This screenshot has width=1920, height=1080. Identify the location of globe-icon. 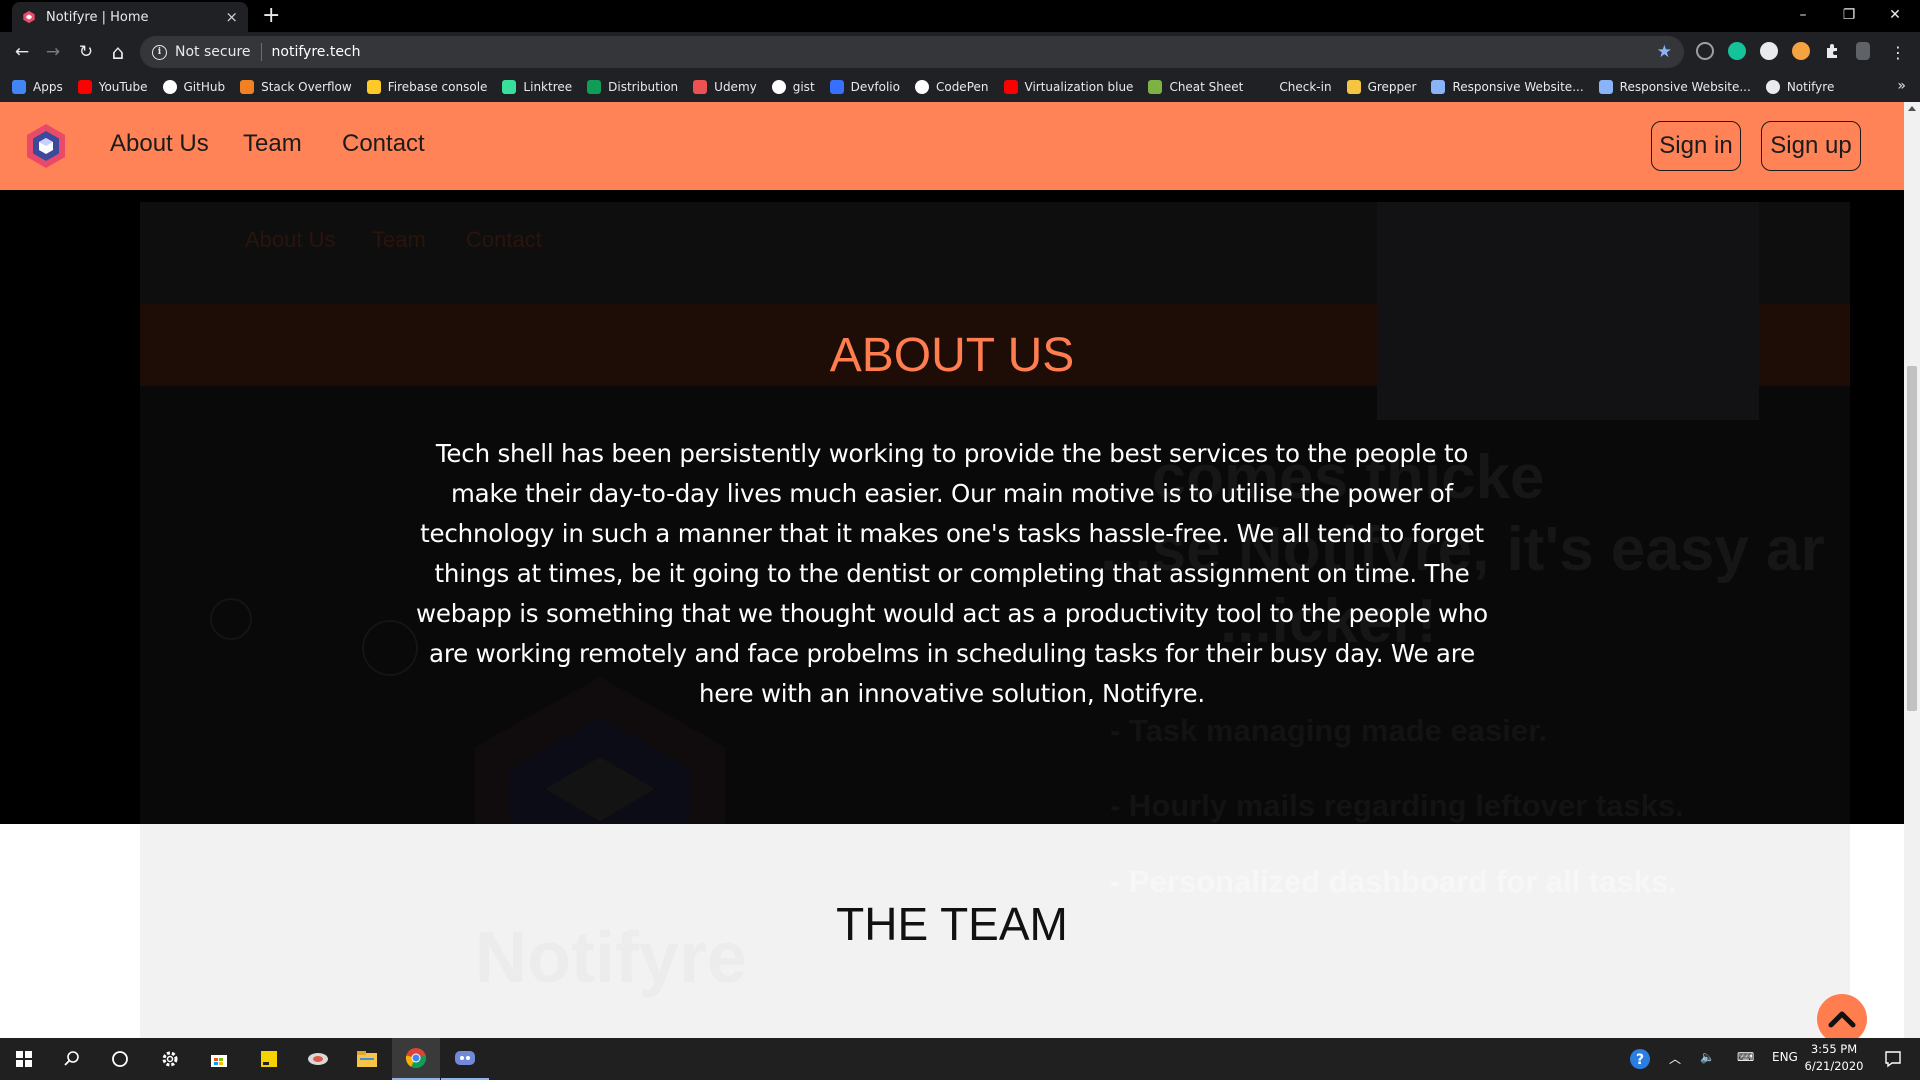
(1772, 87).